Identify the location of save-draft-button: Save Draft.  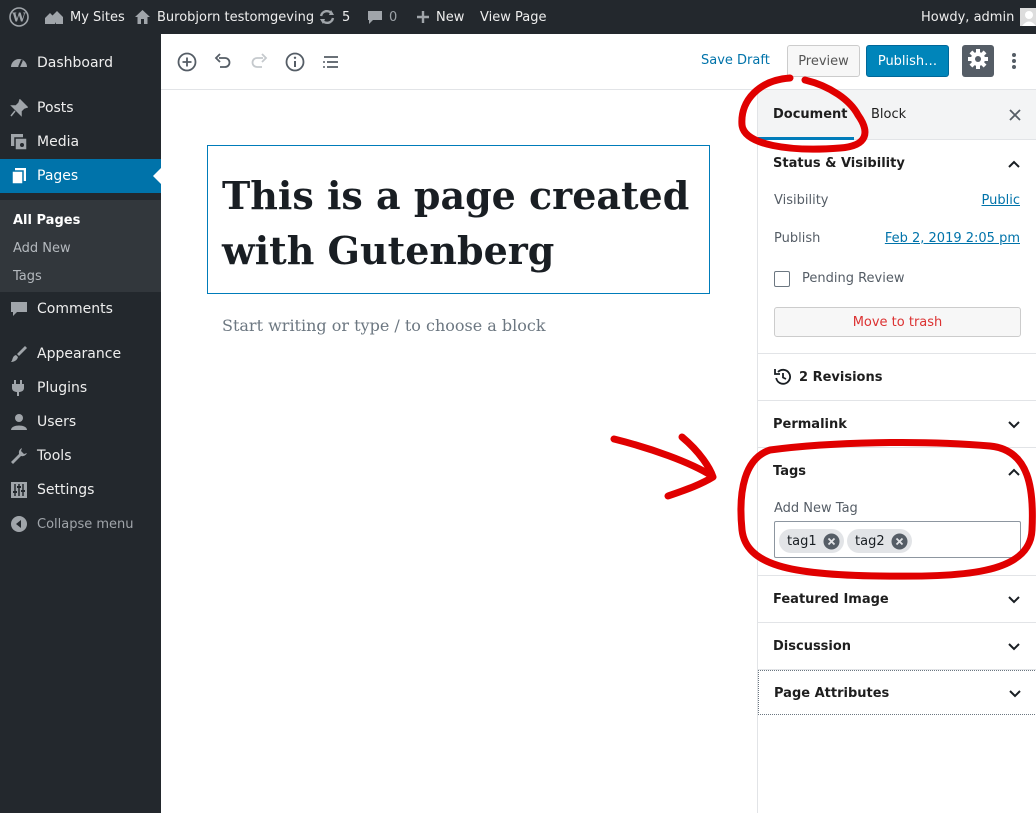
(735, 60).